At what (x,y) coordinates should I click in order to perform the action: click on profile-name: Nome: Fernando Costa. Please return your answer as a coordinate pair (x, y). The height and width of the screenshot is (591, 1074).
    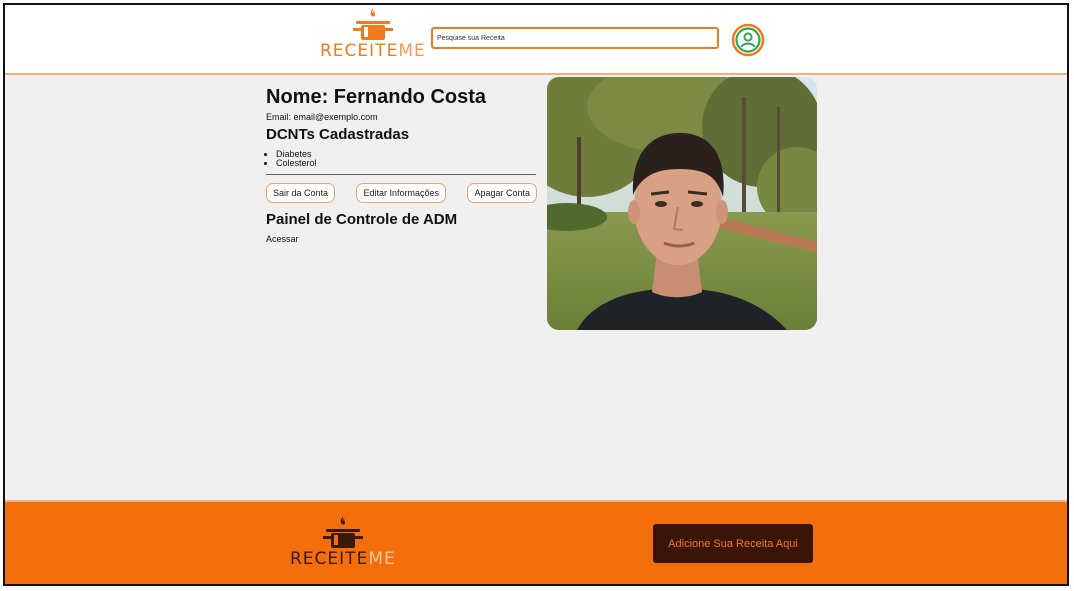
    Looking at the image, I should click on (376, 97).